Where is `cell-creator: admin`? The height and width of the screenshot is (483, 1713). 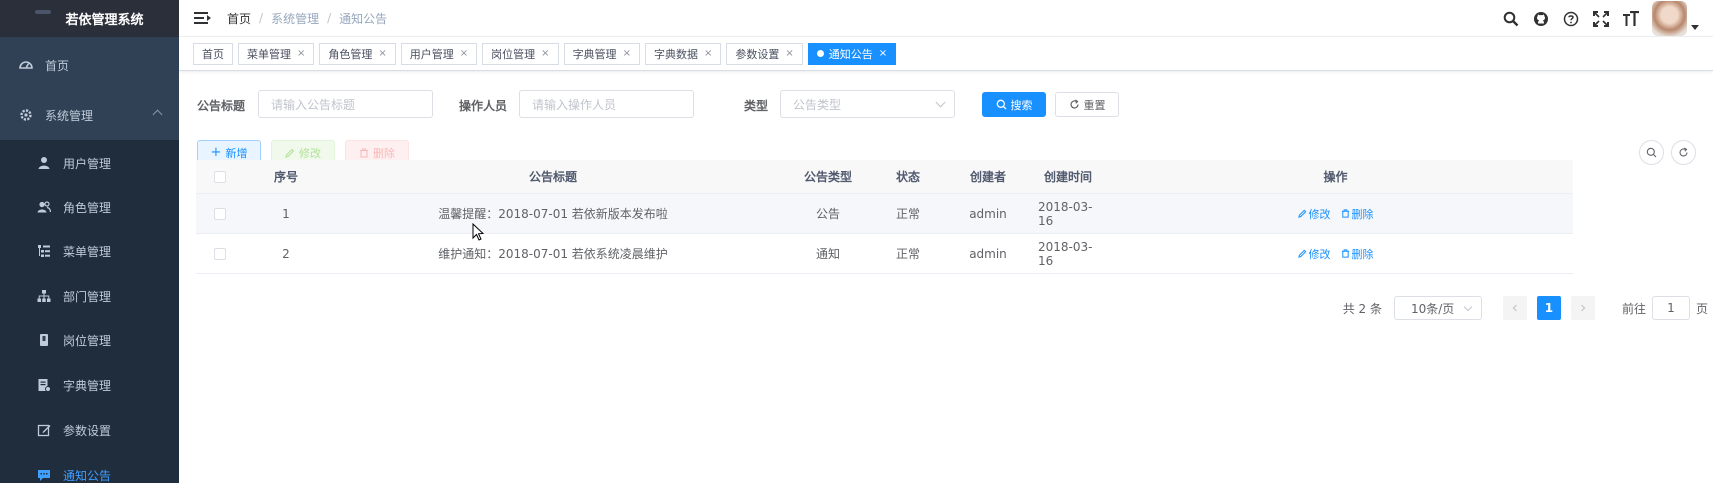 cell-creator: admin is located at coordinates (988, 253).